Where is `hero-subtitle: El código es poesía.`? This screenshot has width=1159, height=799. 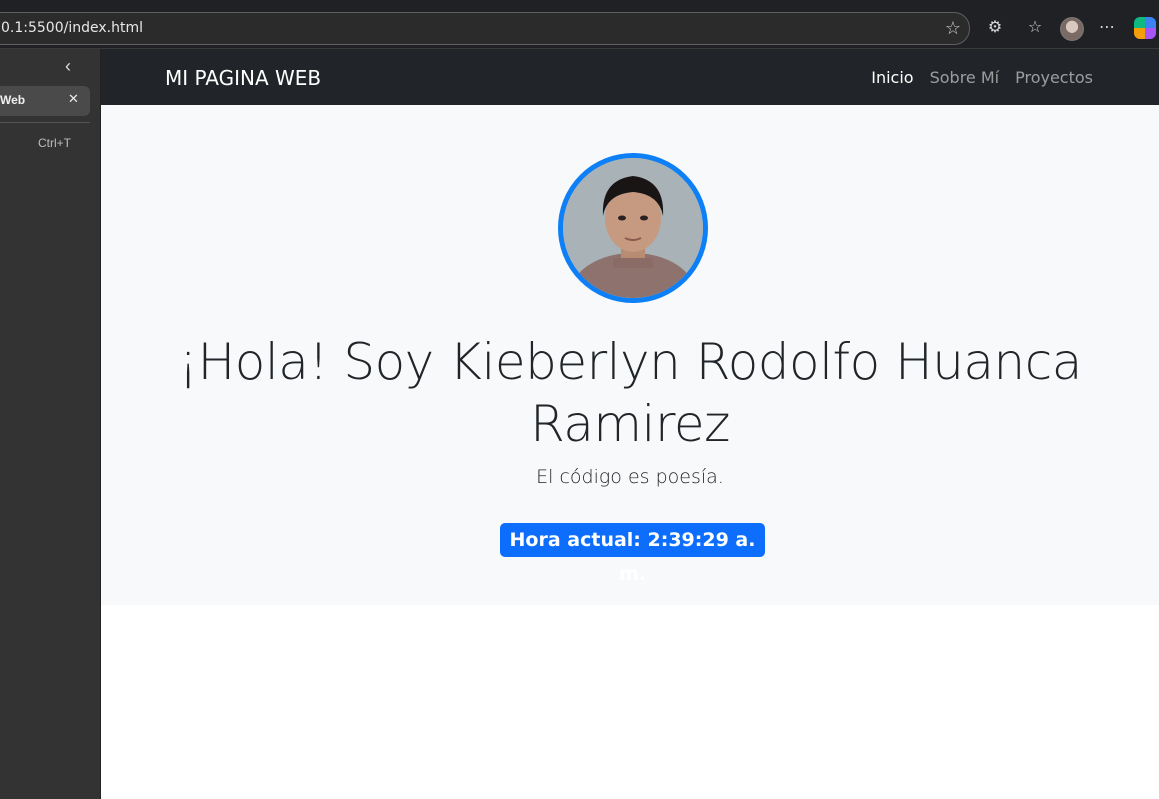
hero-subtitle: El código es poesía. is located at coordinates (630, 477).